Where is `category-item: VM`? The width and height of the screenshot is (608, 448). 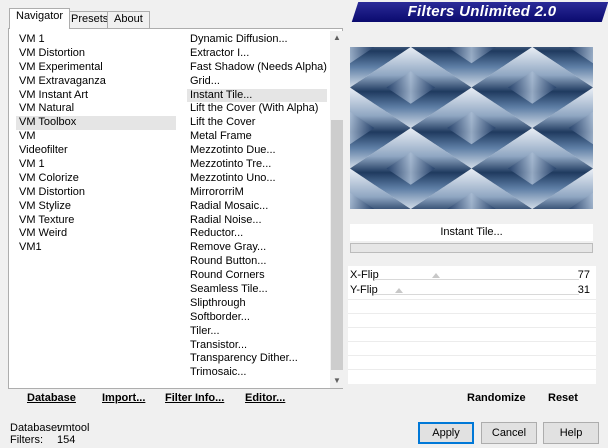
category-item: VM is located at coordinates (96, 137).